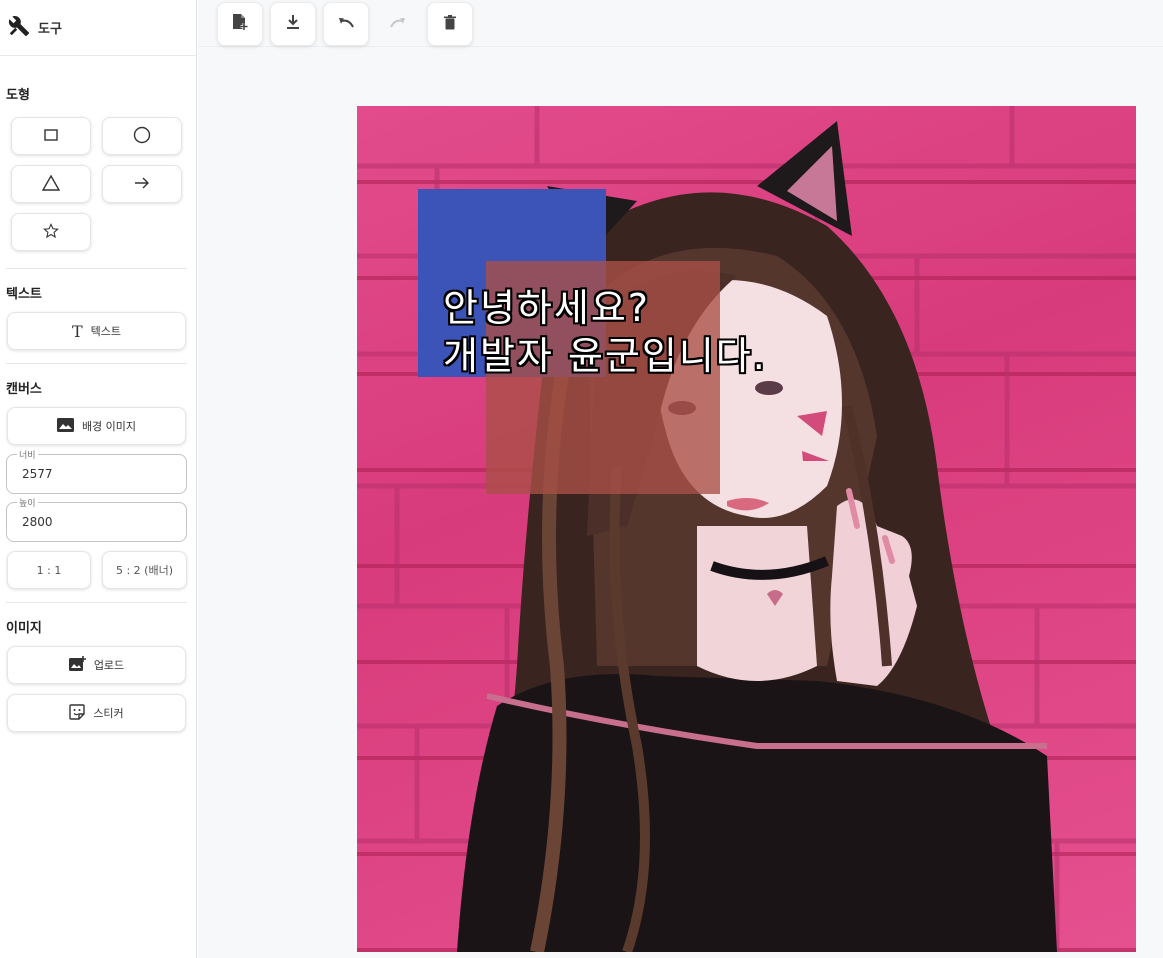 This screenshot has width=1163, height=958. Describe the element at coordinates (680, 23) in the screenshot. I see `top-toolbar` at that location.